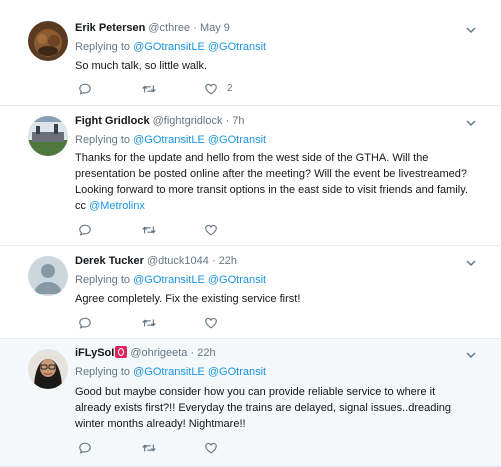 The image size is (501, 467). Describe the element at coordinates (94, 353) in the screenshot. I see `display-name: iFLySoI` at that location.